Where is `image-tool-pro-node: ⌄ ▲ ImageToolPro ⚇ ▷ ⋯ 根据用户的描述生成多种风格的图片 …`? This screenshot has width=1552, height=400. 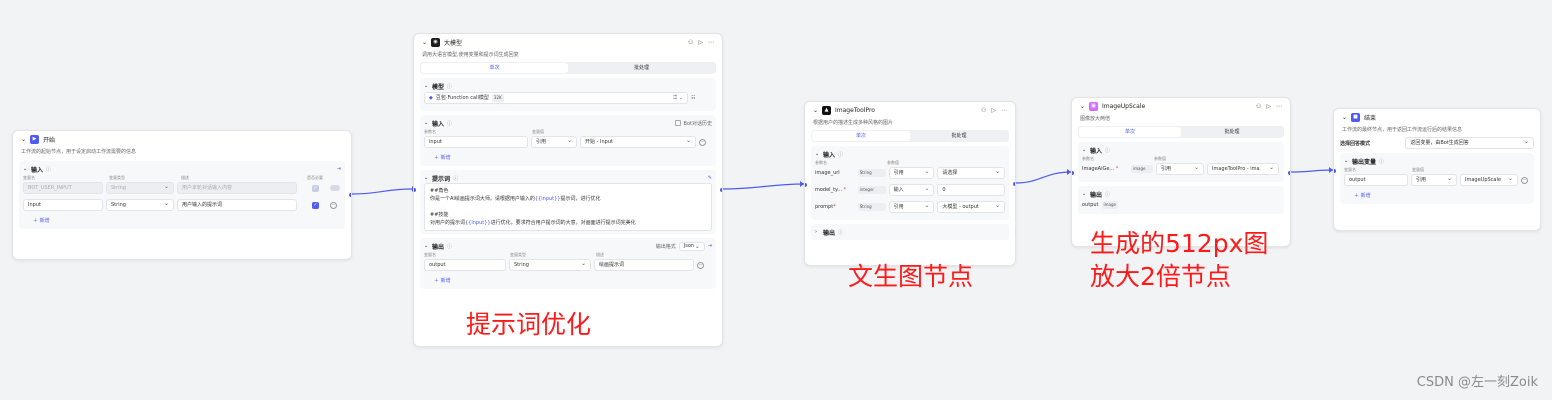
image-tool-pro-node: ⌄ ▲ ImageToolPro ⚇ ▷ ⋯ 根据用户的描述生成多种风格的图片 … is located at coordinates (910, 183).